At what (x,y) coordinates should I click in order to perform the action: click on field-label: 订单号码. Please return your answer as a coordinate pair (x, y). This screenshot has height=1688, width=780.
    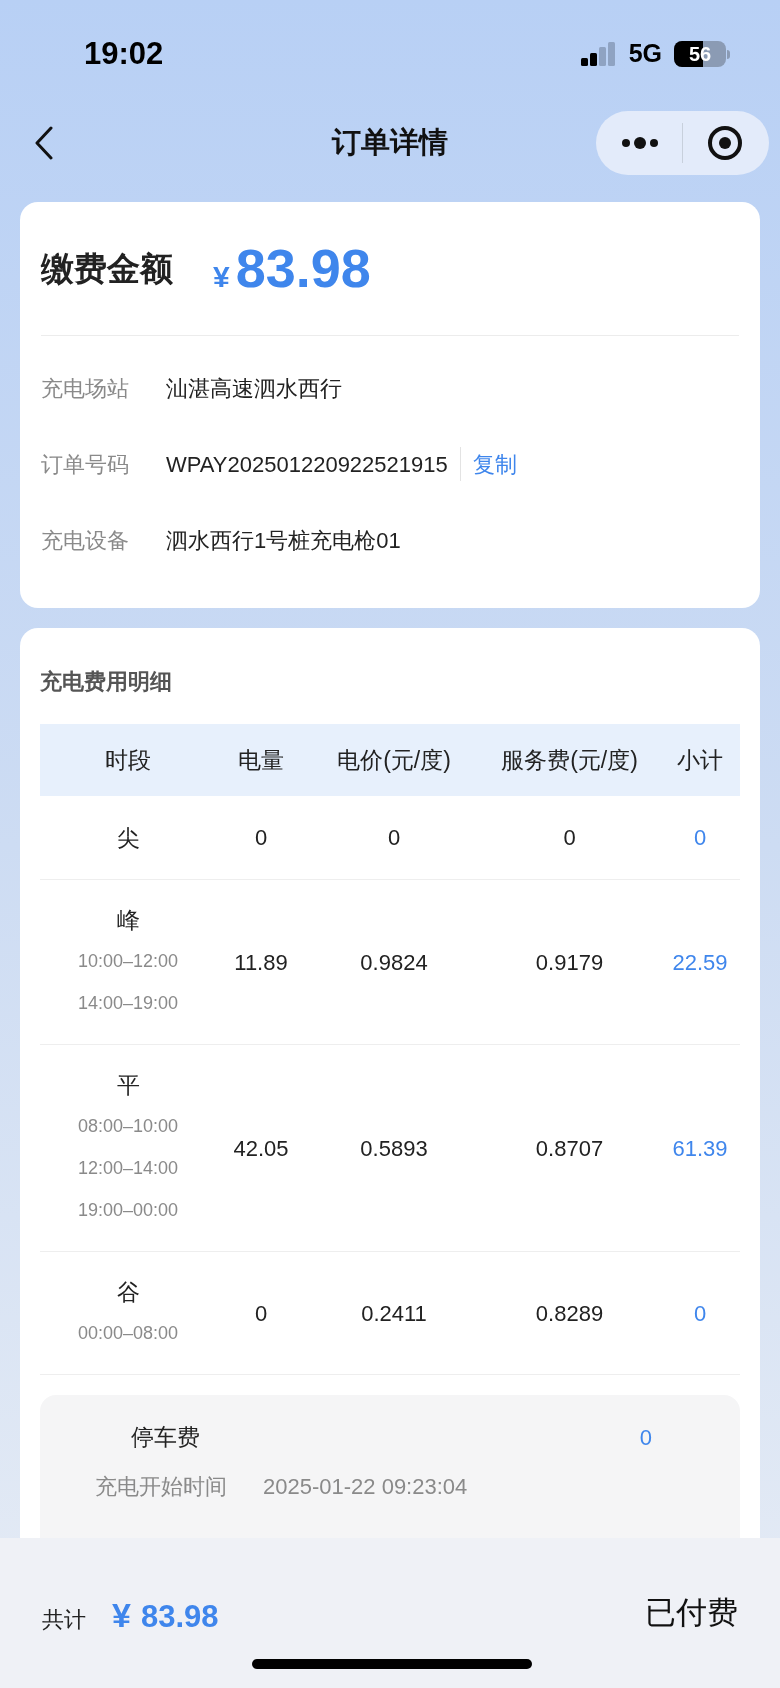
    Looking at the image, I should click on (85, 464).